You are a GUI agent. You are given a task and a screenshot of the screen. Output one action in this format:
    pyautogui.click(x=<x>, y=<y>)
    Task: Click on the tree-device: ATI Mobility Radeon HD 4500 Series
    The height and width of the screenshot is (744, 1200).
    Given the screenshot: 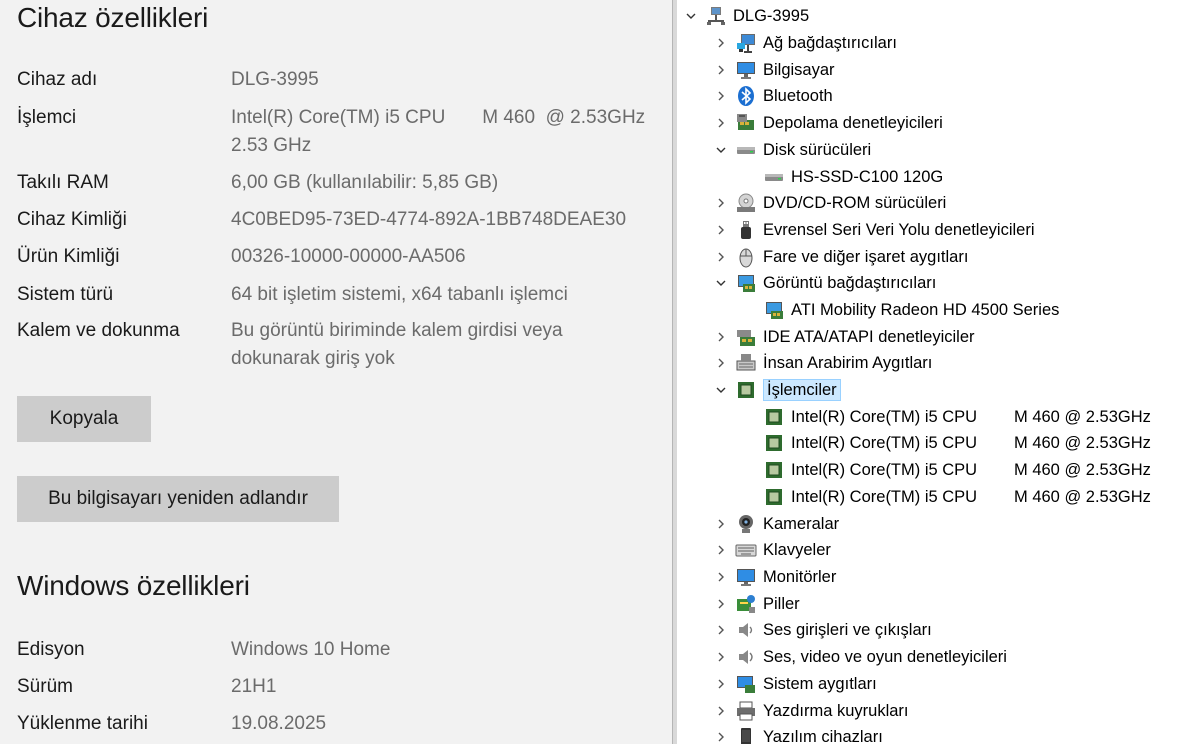 What is the action you would take?
    pyautogui.click(x=911, y=310)
    